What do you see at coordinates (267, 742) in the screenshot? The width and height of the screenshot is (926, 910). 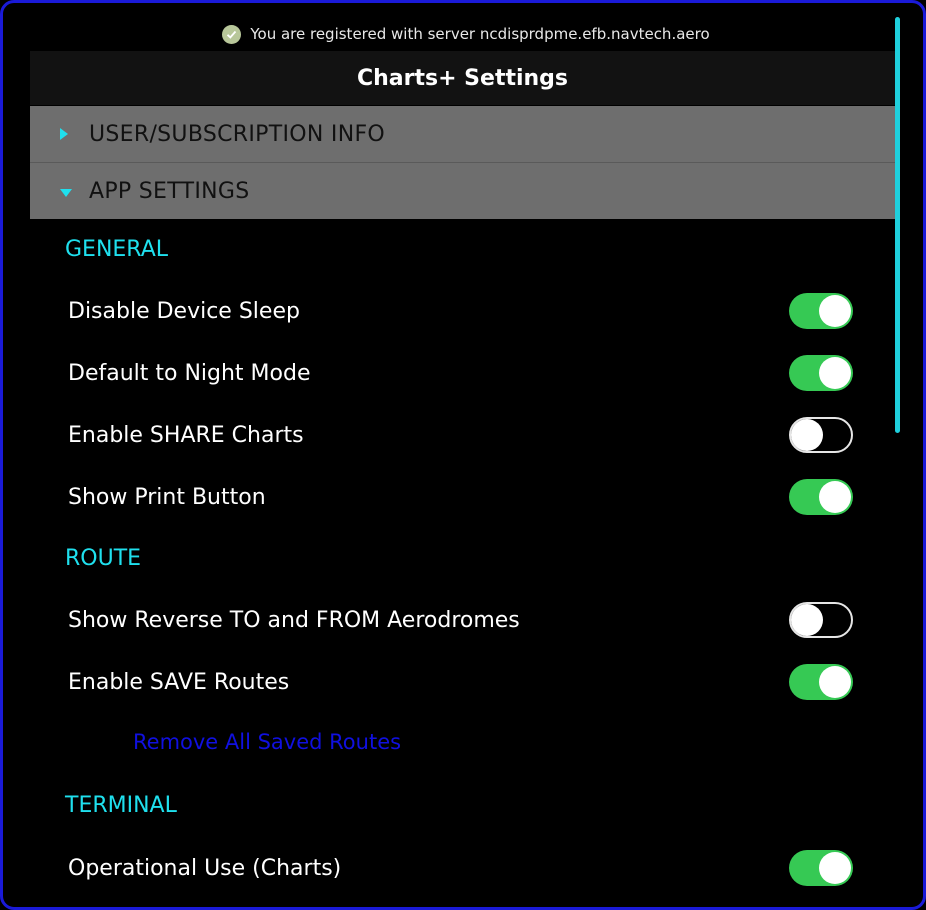 I see `remove-saved-routes-link: Remove All Saved Routes` at bounding box center [267, 742].